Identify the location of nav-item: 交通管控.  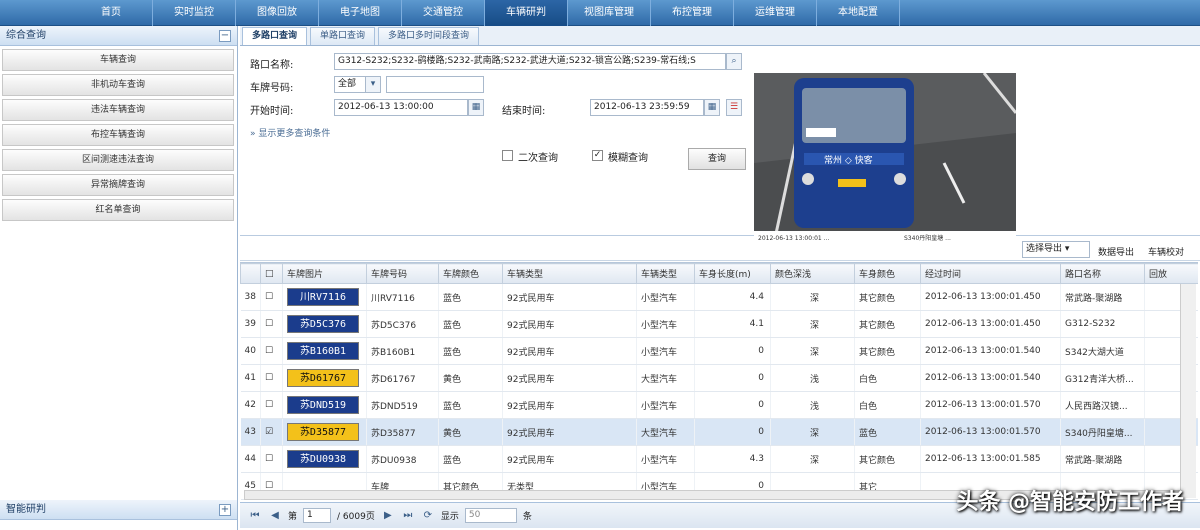
(443, 13).